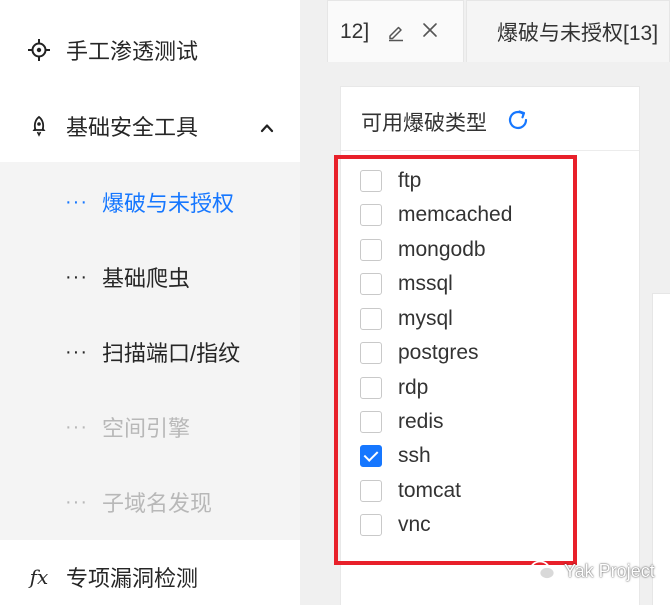  I want to click on sidebar-subitem-subdomain: ··· 子域名发现, so click(150, 502).